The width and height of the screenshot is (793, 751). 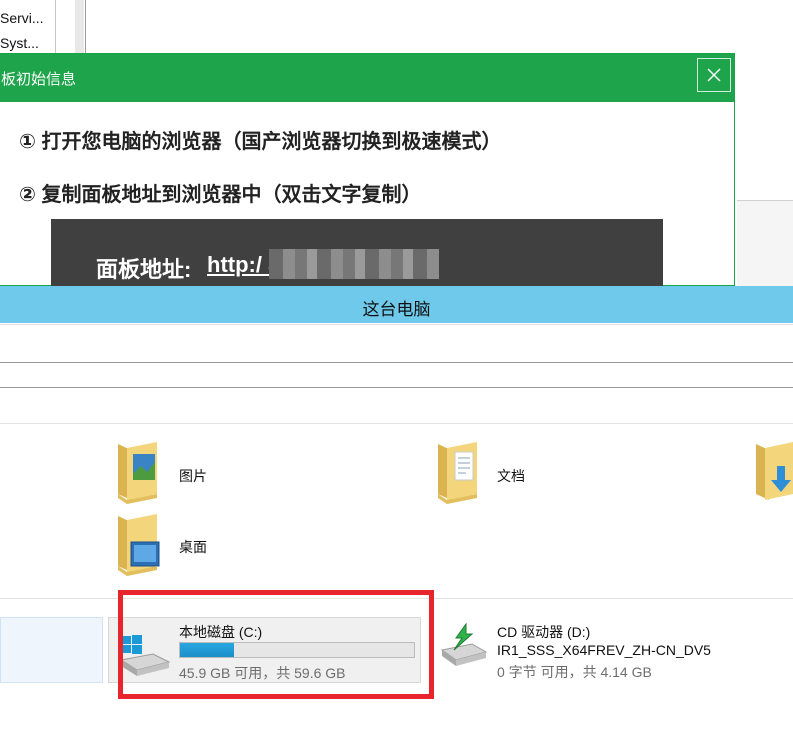 What do you see at coordinates (79, 30) in the screenshot?
I see `scrollbar` at bounding box center [79, 30].